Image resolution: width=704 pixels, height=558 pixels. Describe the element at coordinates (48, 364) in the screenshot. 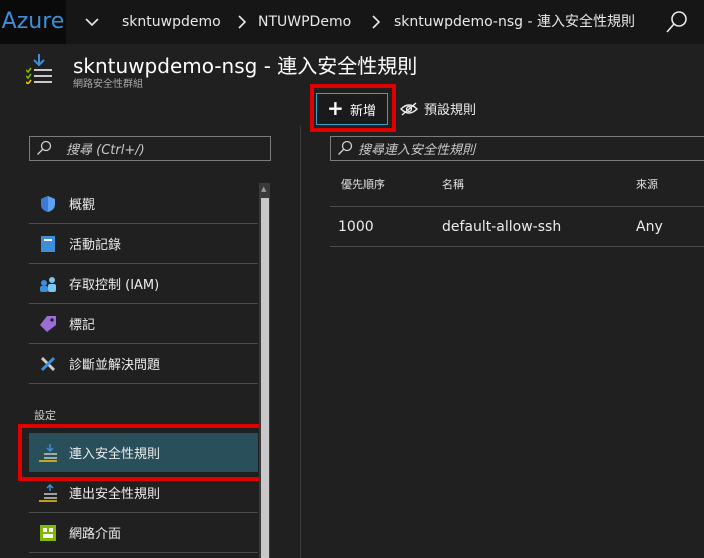

I see `wrench-icon` at that location.